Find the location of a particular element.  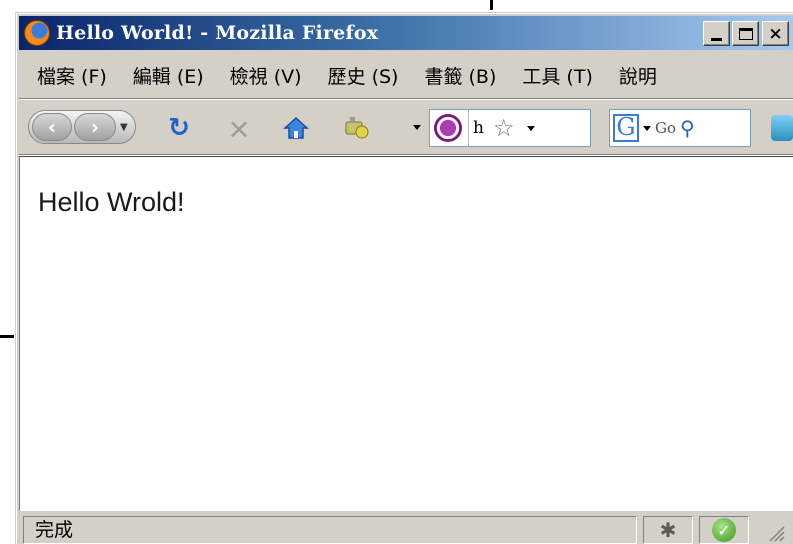

maximize-button is located at coordinates (745, 33).